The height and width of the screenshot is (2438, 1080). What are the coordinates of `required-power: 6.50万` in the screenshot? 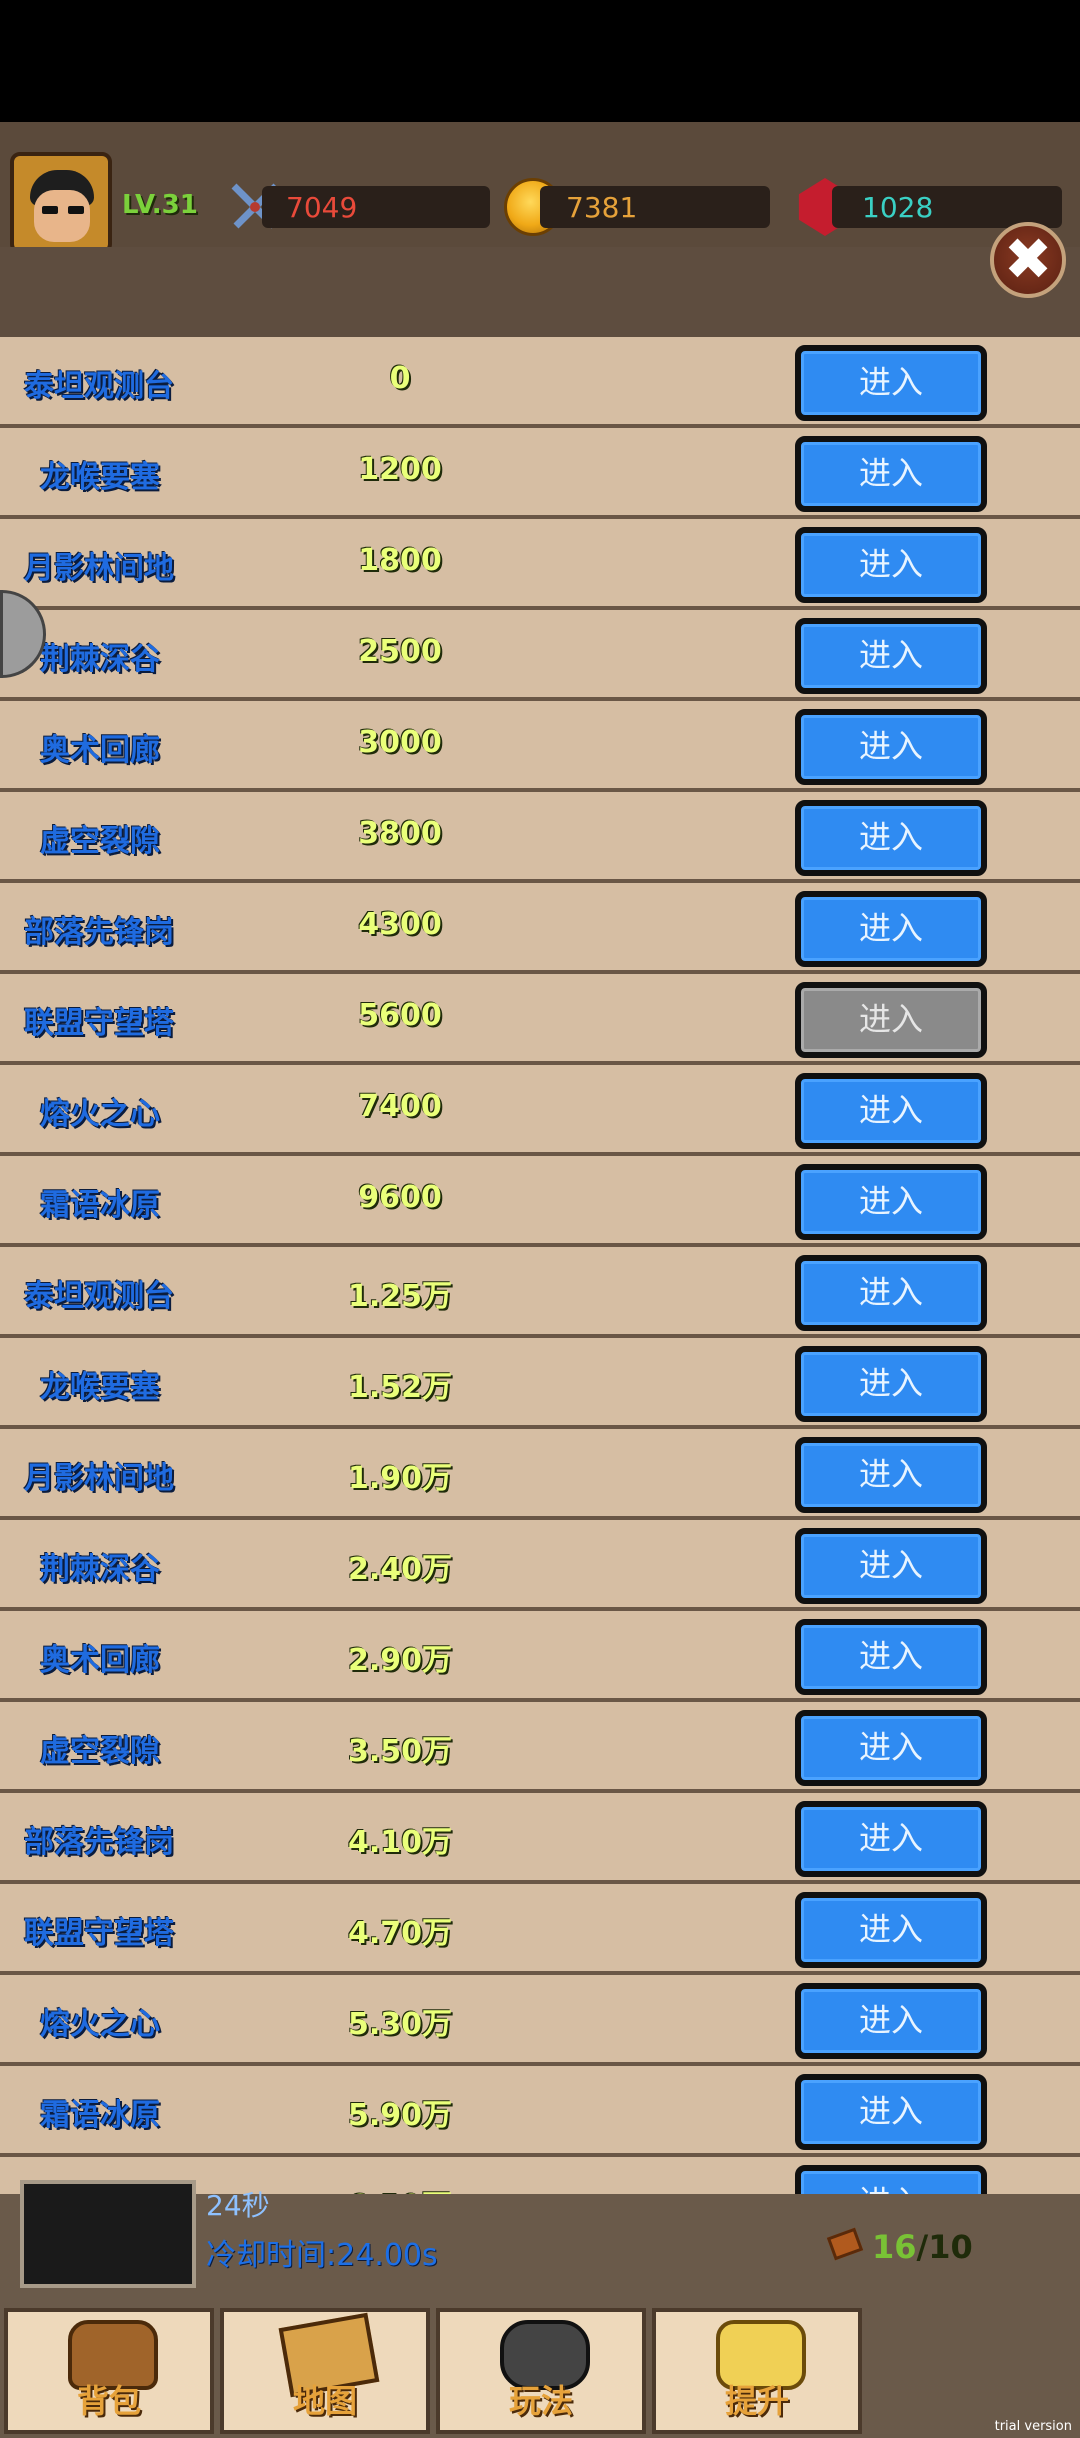 It's located at (400, 2187).